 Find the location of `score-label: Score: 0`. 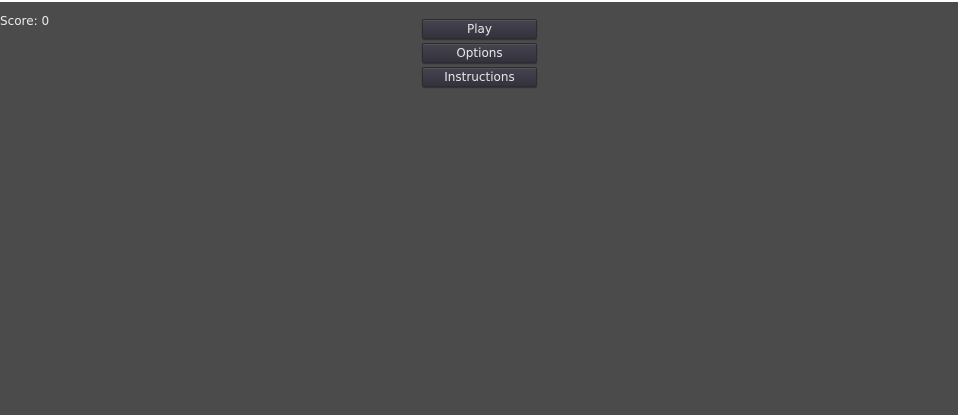

score-label: Score: 0 is located at coordinates (25, 21).